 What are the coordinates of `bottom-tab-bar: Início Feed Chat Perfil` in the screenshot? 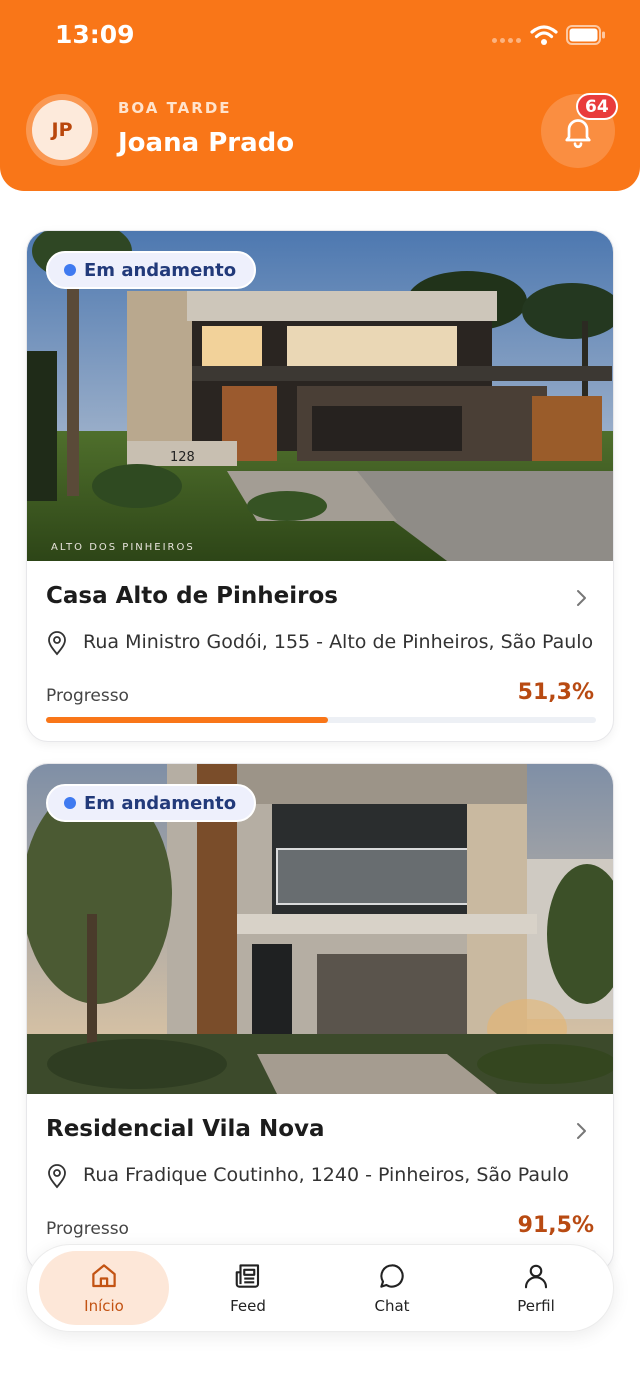 It's located at (320, 1288).